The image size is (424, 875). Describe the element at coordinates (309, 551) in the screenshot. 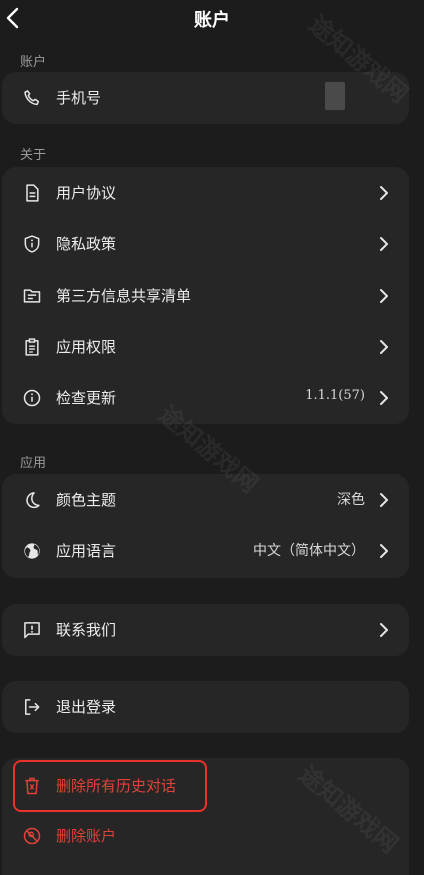

I see `app-language-value: 中文（简体中文）` at that location.